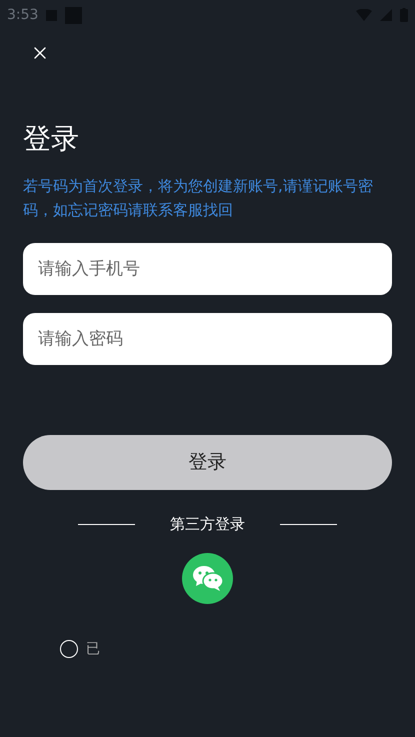 The height and width of the screenshot is (737, 415). Describe the element at coordinates (198, 198) in the screenshot. I see `notice-text: 若号码为首次登录，将为您创建新账号,请谨记账号密码，如忘记密码请联系客服找回` at that location.